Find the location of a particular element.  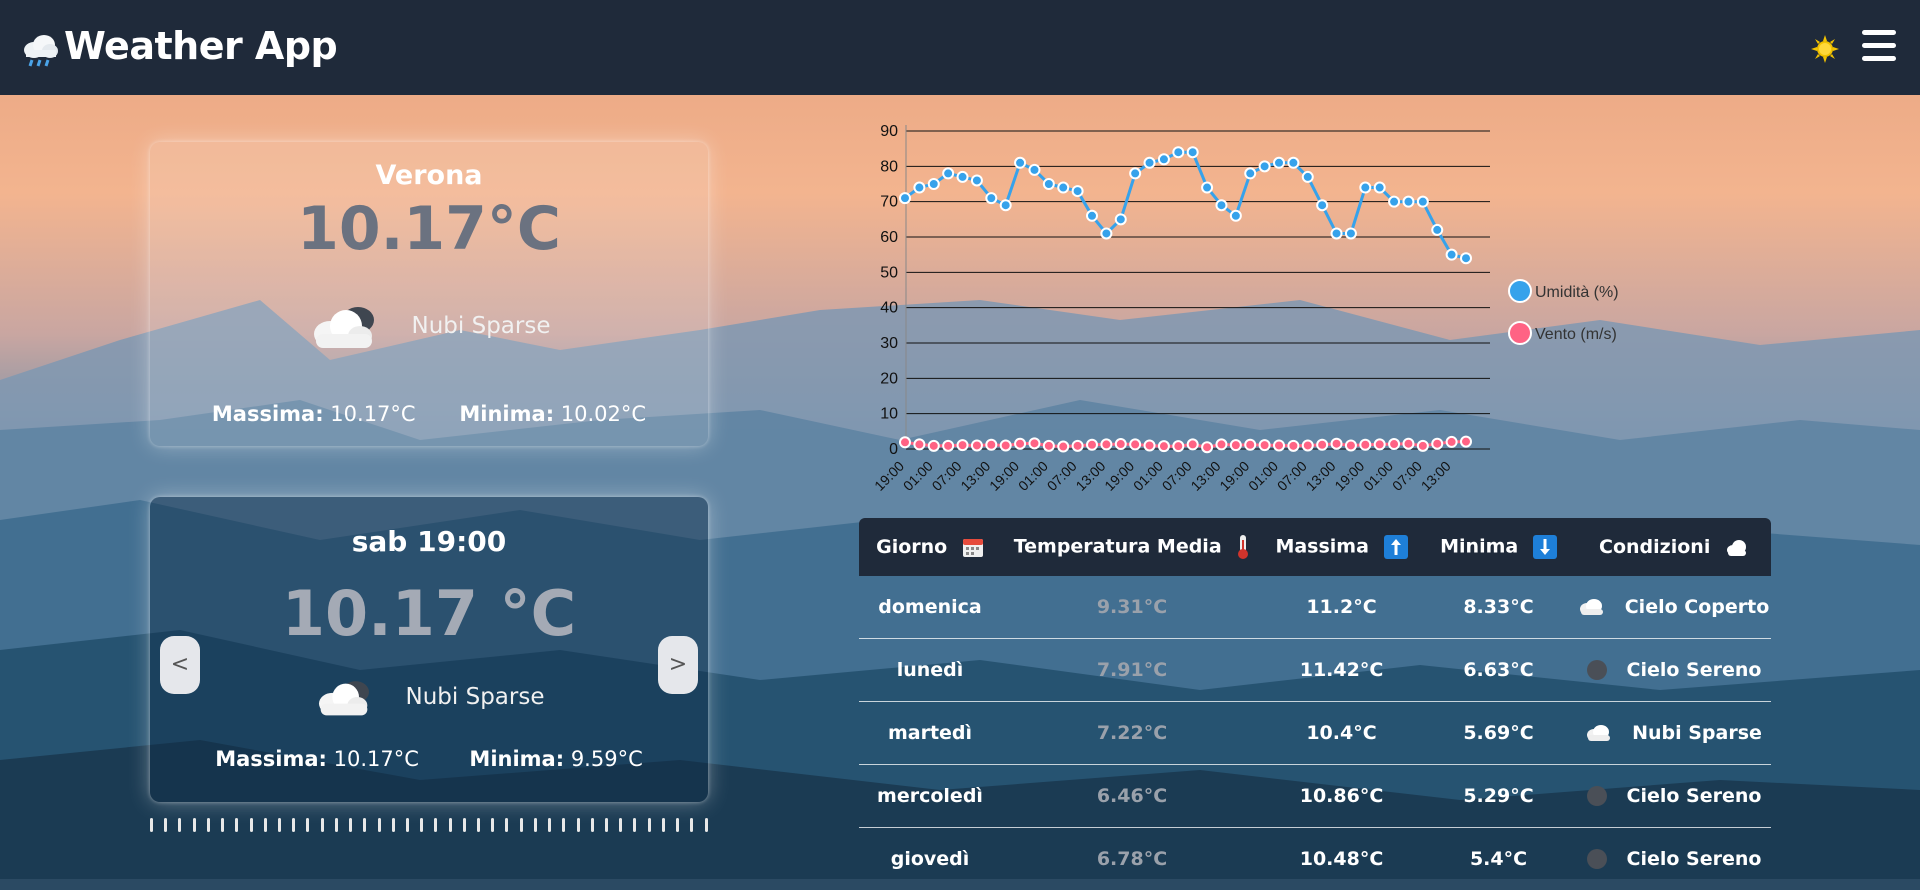

header-conditions: Condizioni is located at coordinates (1674, 547).